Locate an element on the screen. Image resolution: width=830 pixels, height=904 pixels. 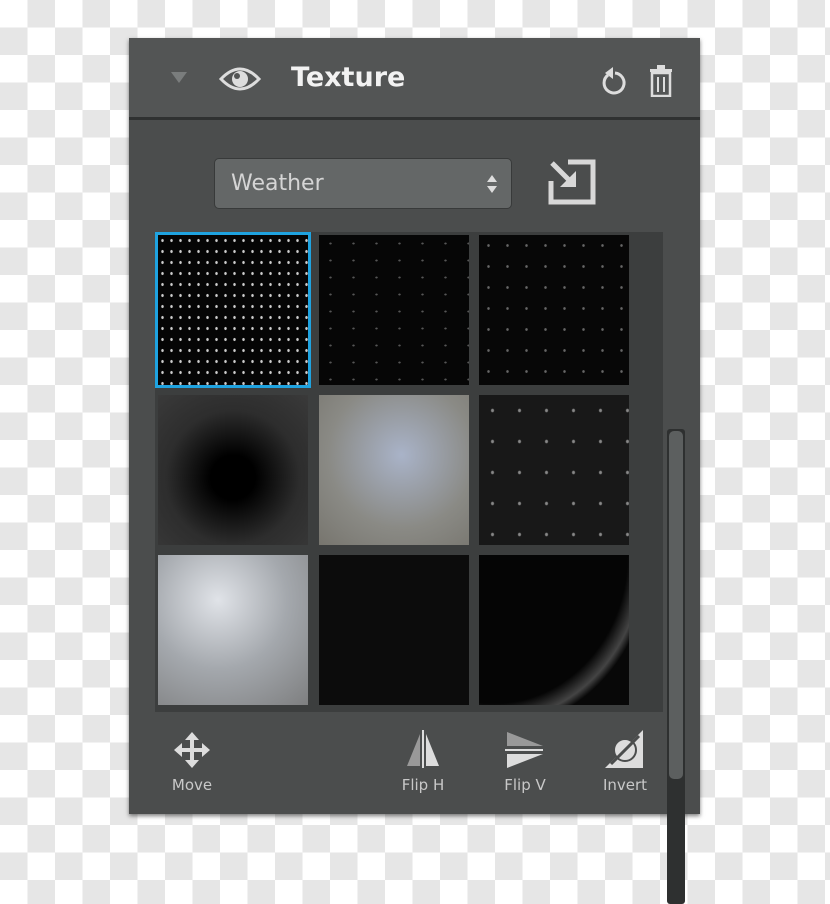
flip-v-button: Flip V is located at coordinates (525, 762).